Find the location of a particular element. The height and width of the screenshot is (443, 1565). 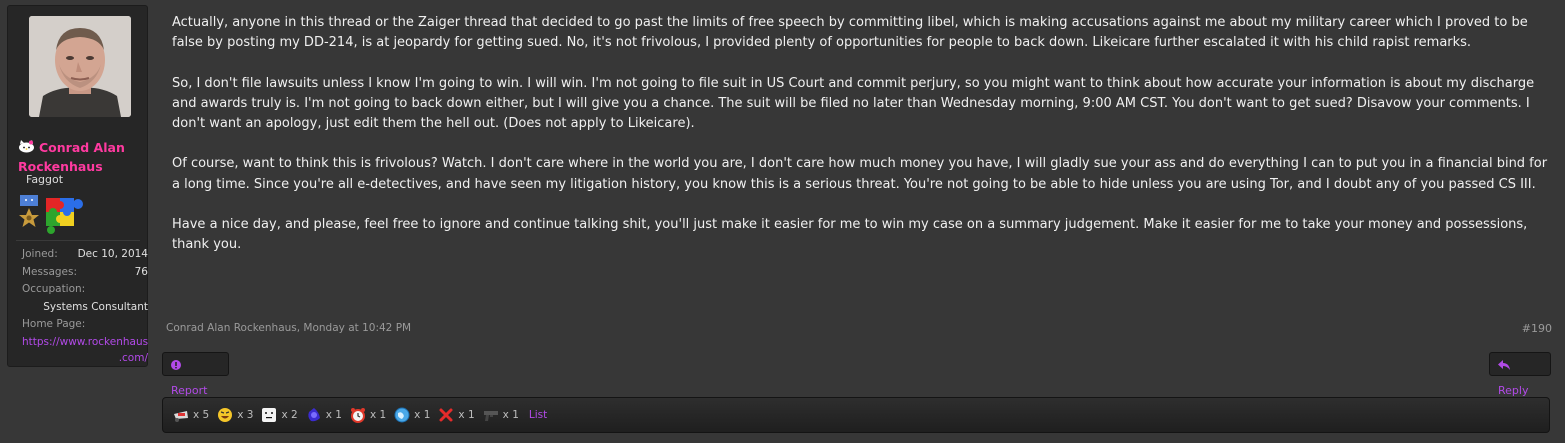

rating-count: x 2 is located at coordinates (289, 415).